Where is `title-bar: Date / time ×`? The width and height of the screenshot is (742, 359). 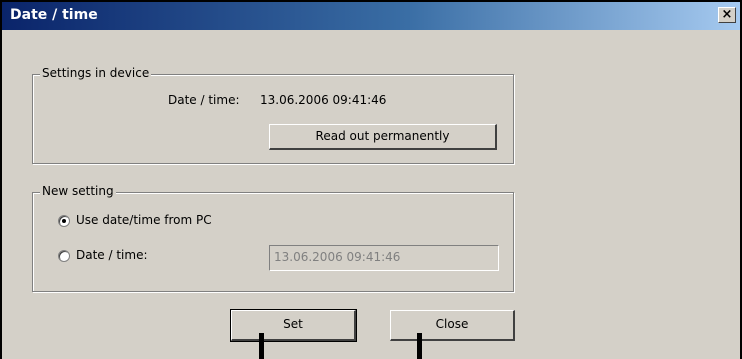 title-bar: Date / time × is located at coordinates (371, 16).